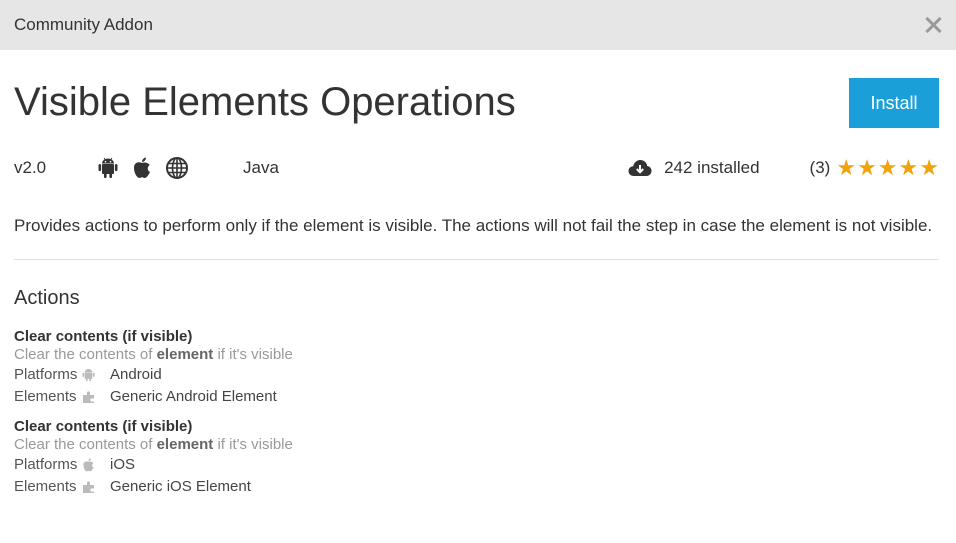  What do you see at coordinates (712, 167) in the screenshot?
I see `installed-text: 242 installed` at bounding box center [712, 167].